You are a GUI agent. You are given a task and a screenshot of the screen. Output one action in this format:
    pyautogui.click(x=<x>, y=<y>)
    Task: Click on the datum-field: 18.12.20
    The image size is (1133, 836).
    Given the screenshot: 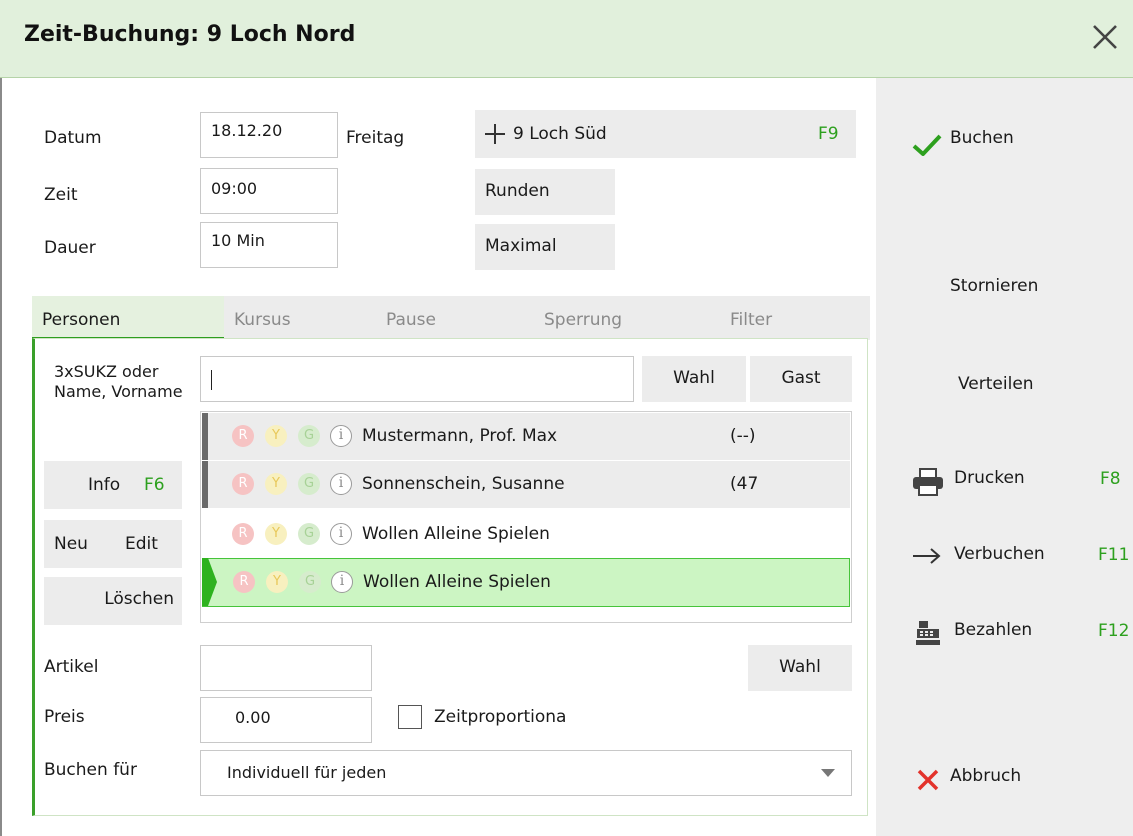 What is the action you would take?
    pyautogui.click(x=269, y=135)
    